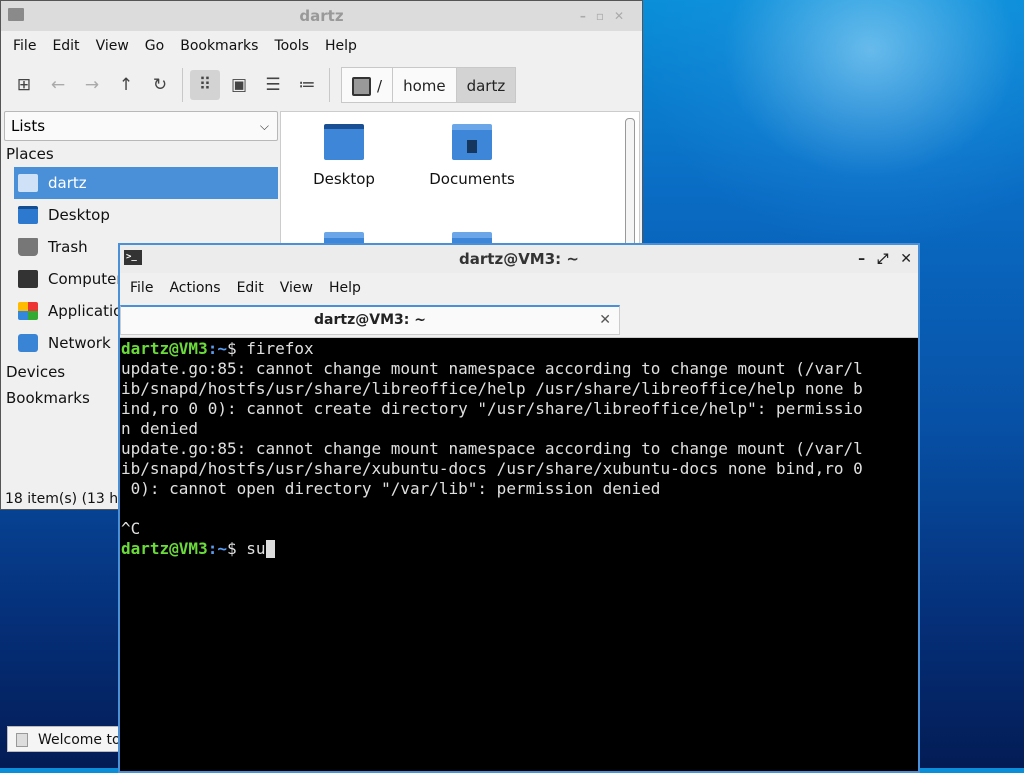 The height and width of the screenshot is (773, 1024). Describe the element at coordinates (160, 428) in the screenshot. I see `output-line: n denied` at that location.